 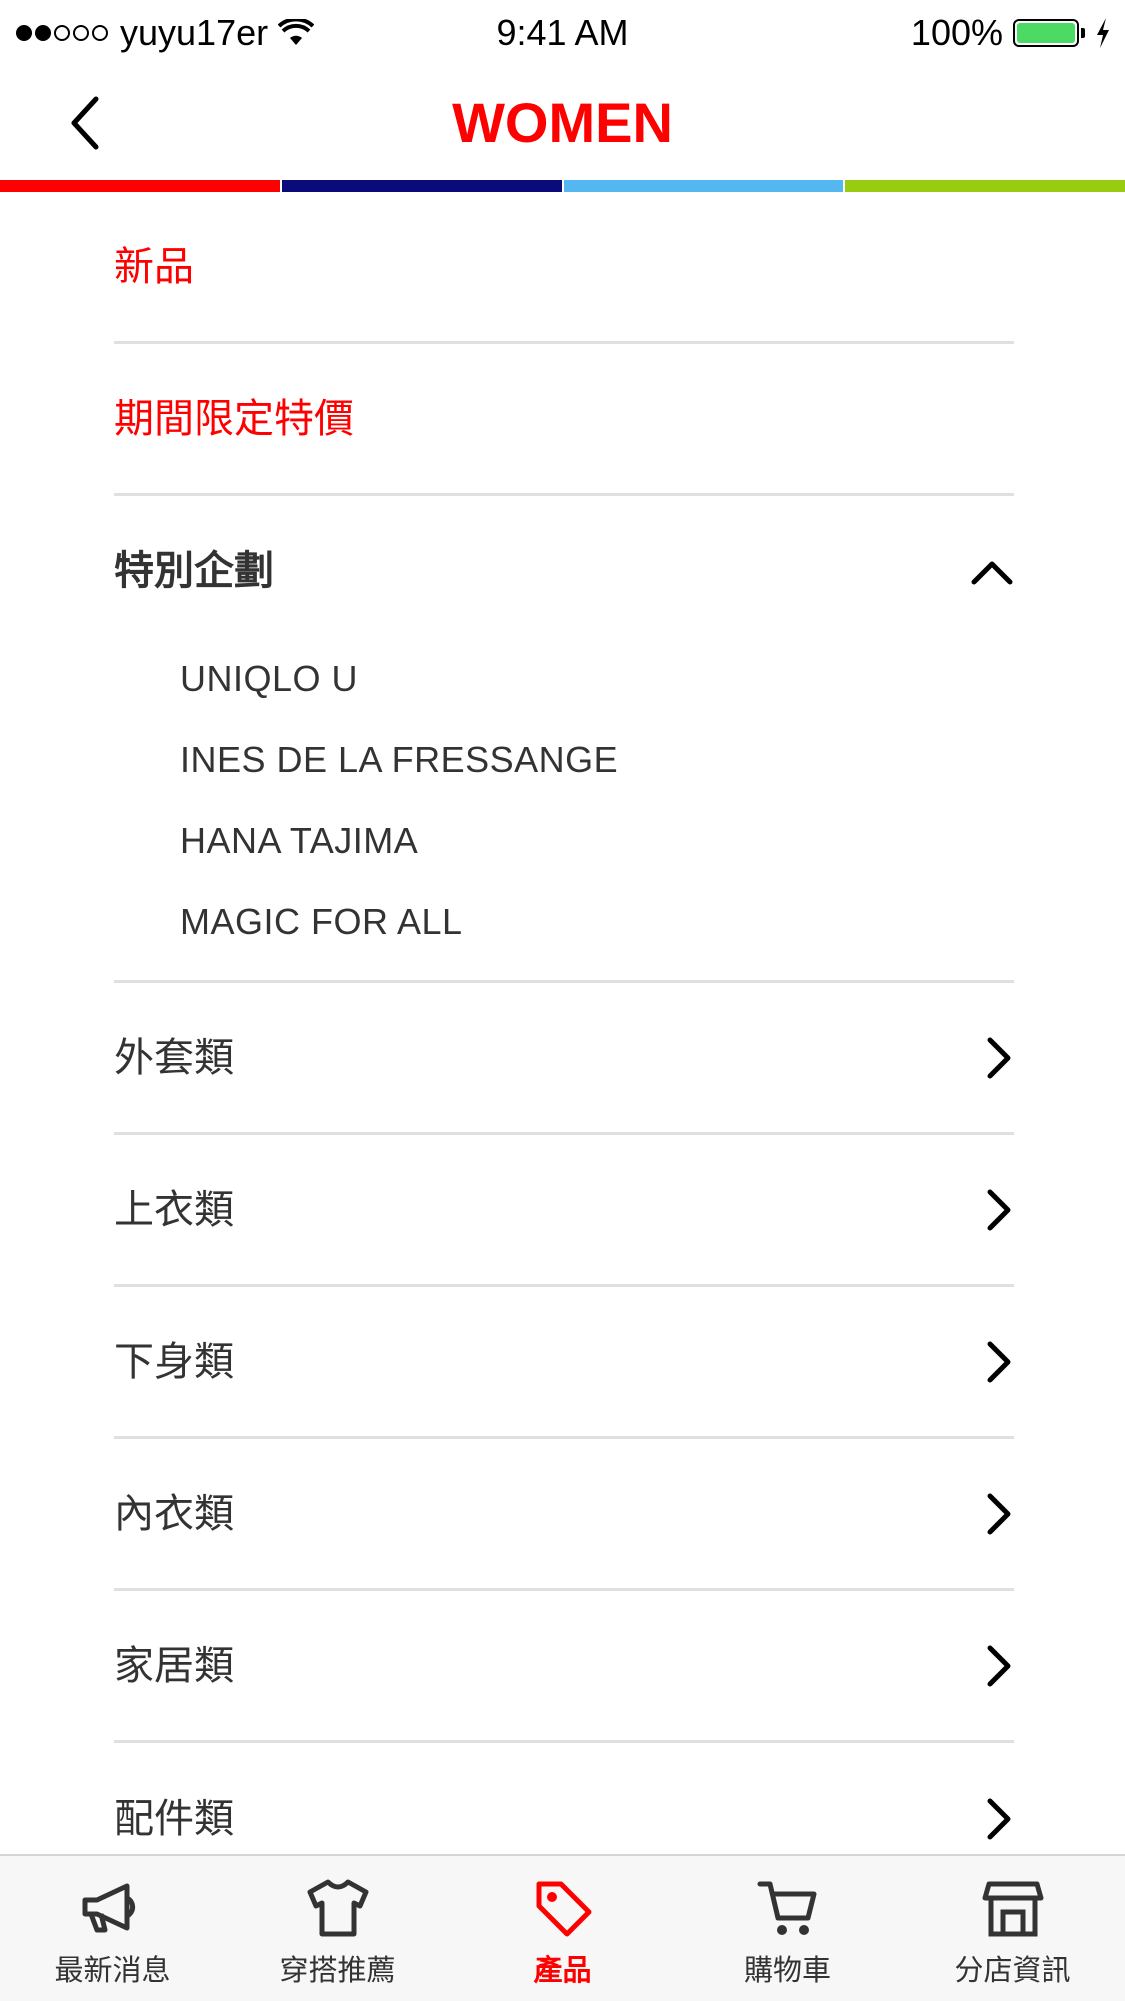 I want to click on menu-item-outerwear: 外套類, so click(x=564, y=1059).